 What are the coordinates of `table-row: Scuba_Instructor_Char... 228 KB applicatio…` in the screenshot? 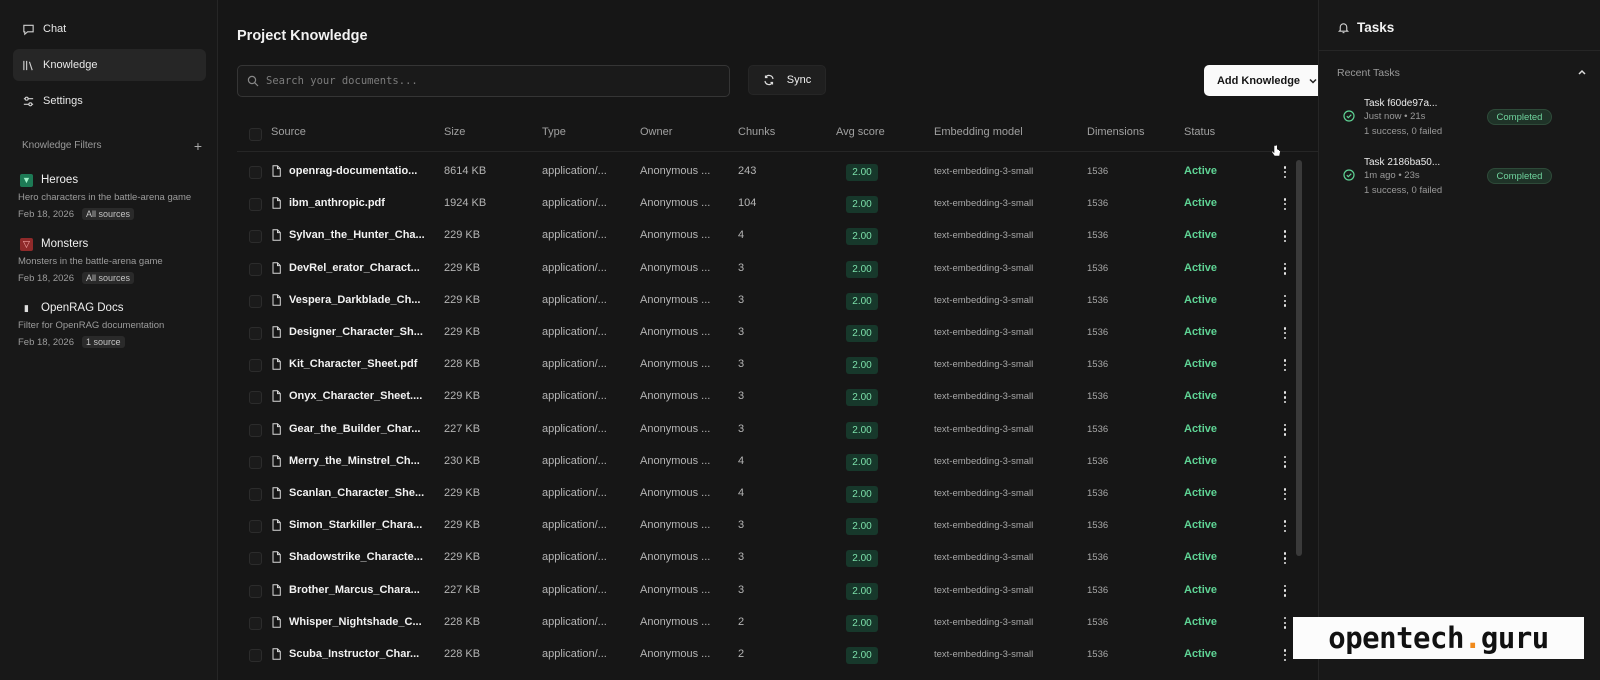 It's located at (782, 655).